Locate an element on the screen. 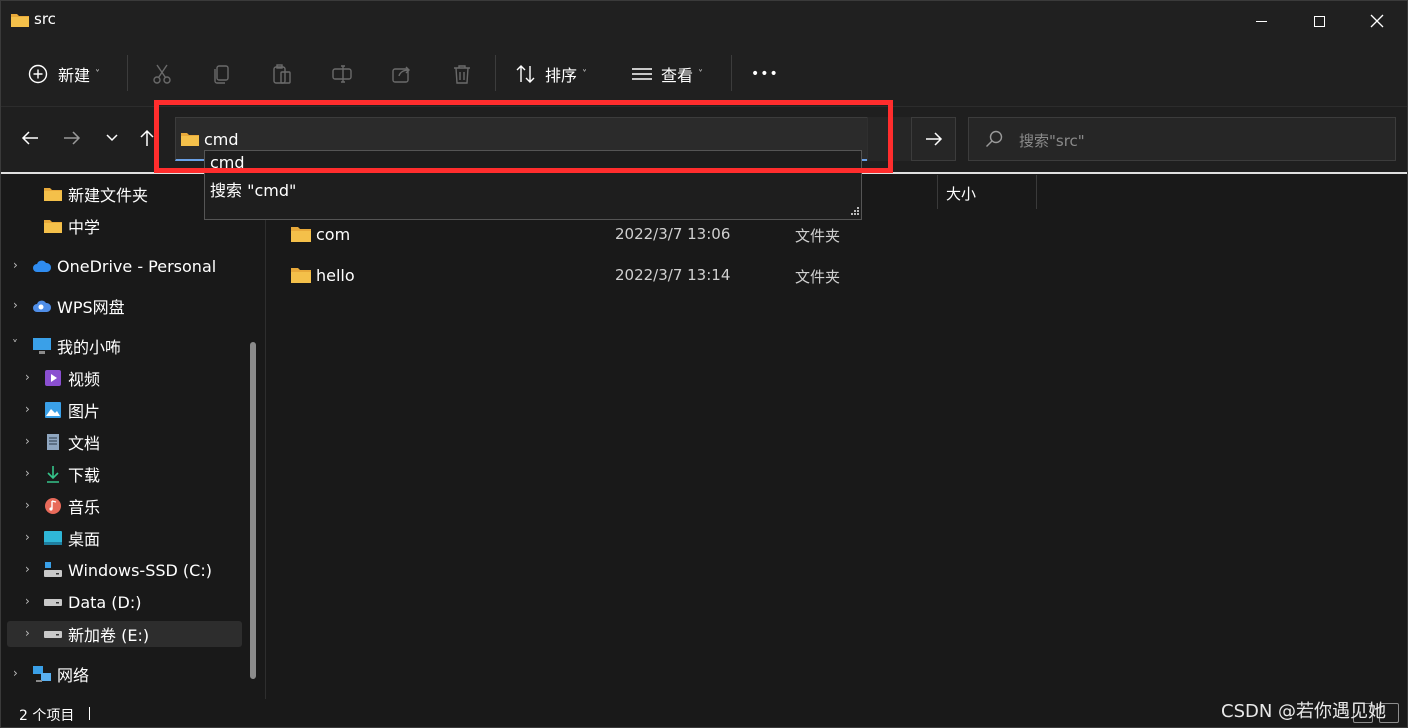 The width and height of the screenshot is (1408, 728). forward-button is located at coordinates (72, 138).